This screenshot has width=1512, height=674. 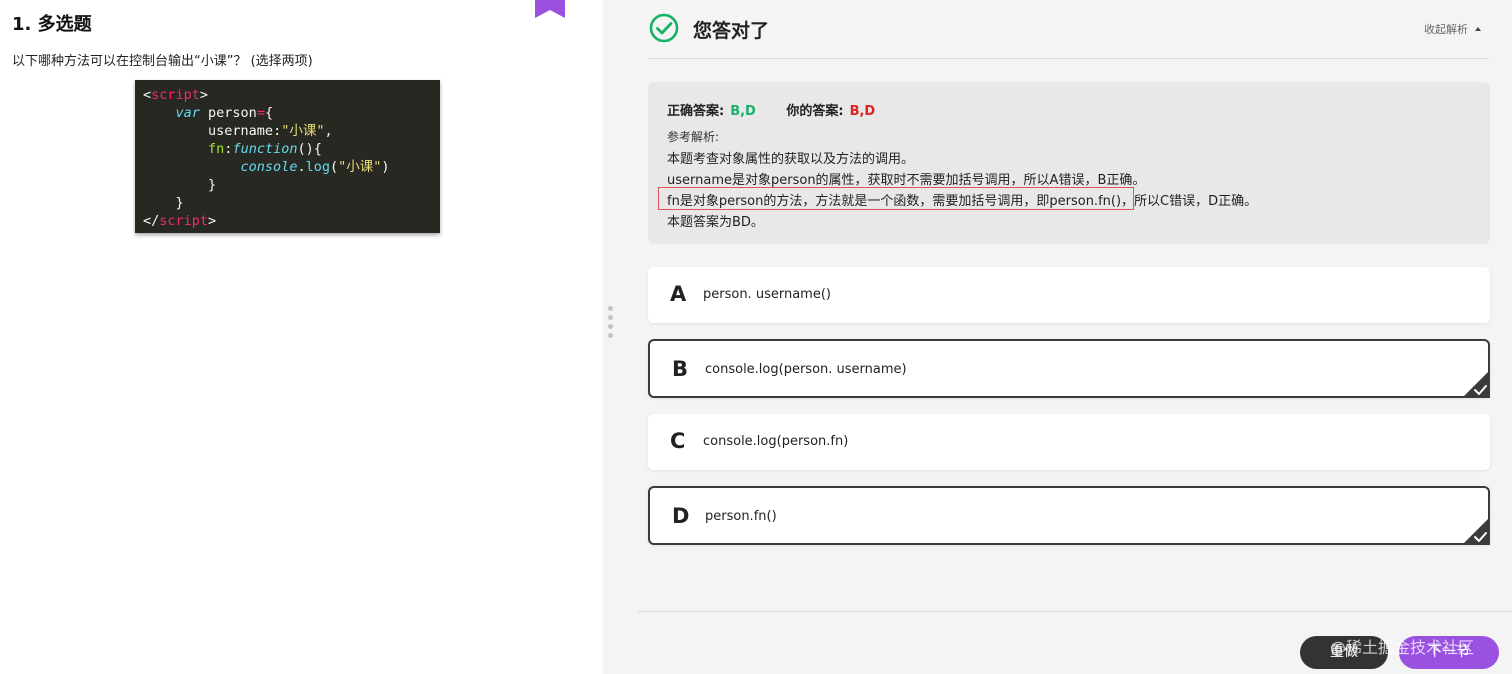 What do you see at coordinates (771, 109) in the screenshot?
I see `answer-summary: 正确答案: B,D 你的答案: B,D` at bounding box center [771, 109].